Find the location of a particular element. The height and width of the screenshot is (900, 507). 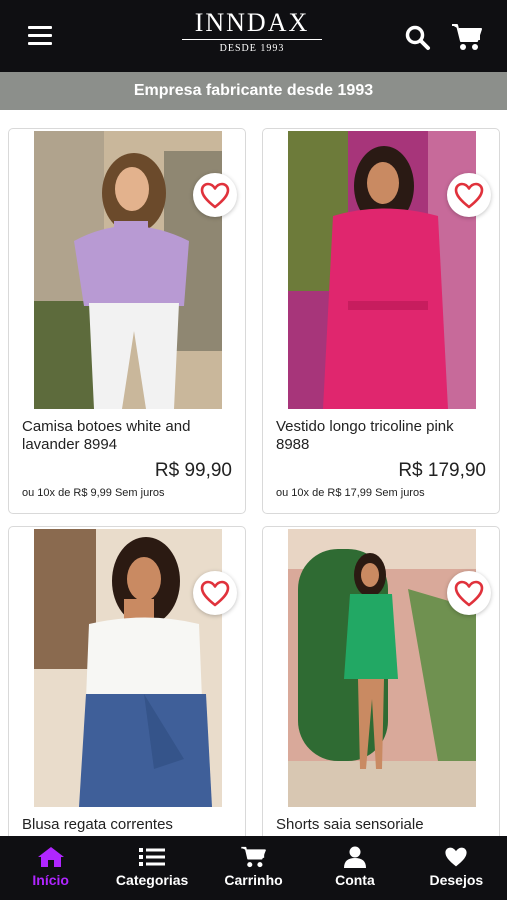

logo-rule is located at coordinates (252, 39).